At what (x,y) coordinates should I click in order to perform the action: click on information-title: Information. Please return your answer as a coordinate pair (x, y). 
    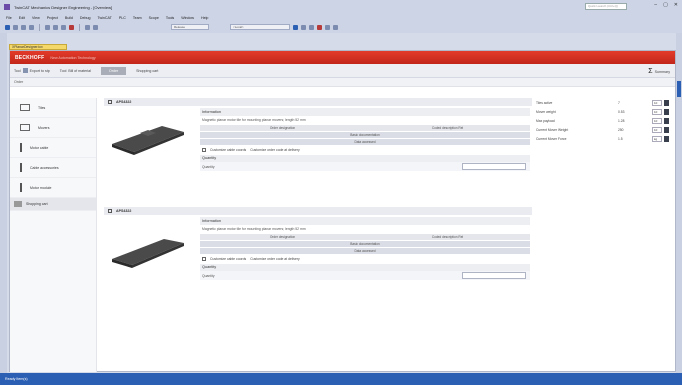
    Looking at the image, I should click on (365, 221).